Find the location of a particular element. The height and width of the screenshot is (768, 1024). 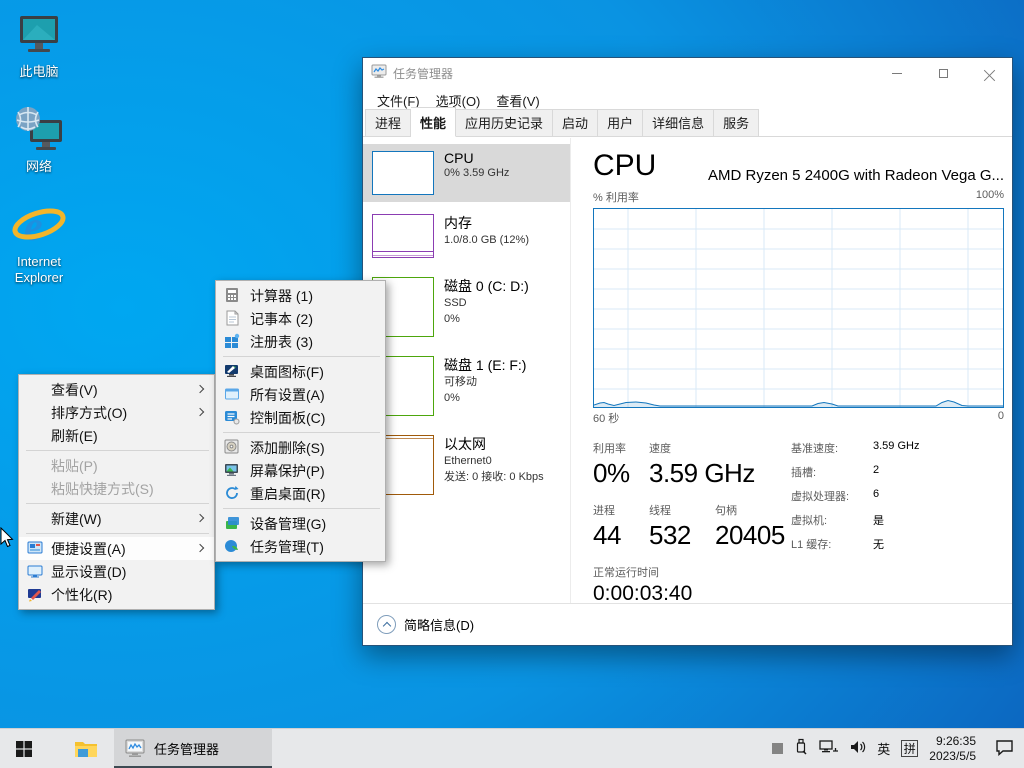

tab-startup: 启动 is located at coordinates (576, 123).